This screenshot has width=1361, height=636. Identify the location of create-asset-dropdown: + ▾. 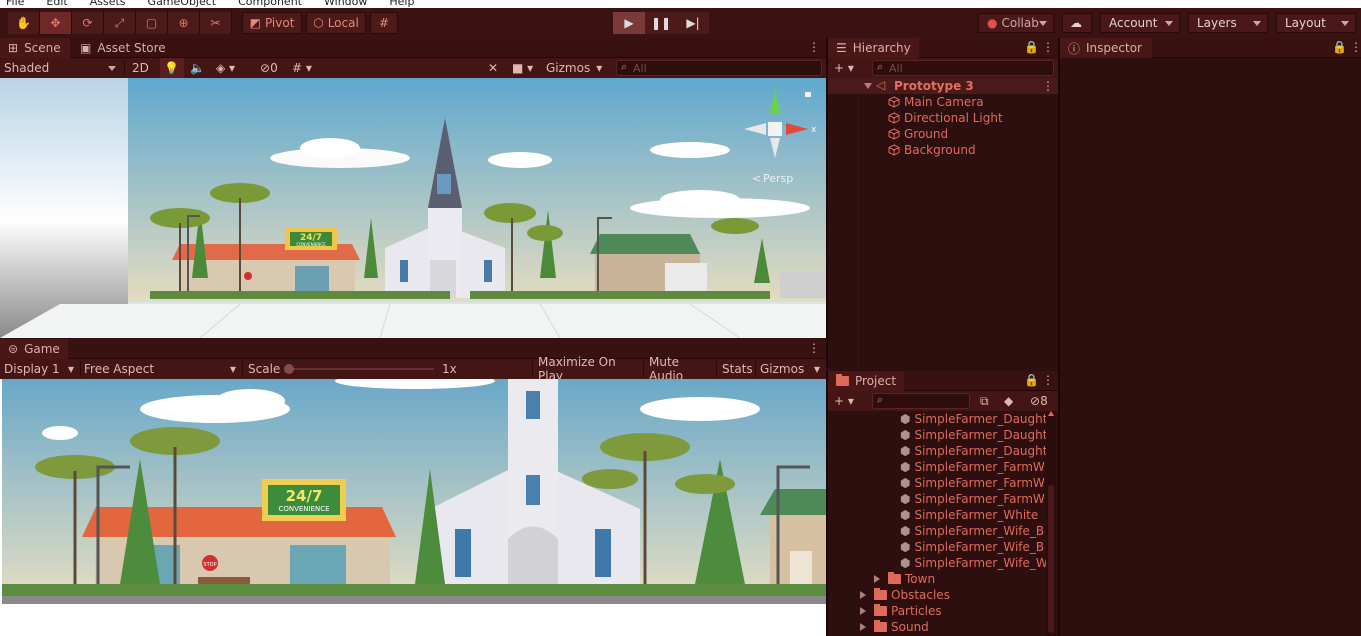
(846, 401).